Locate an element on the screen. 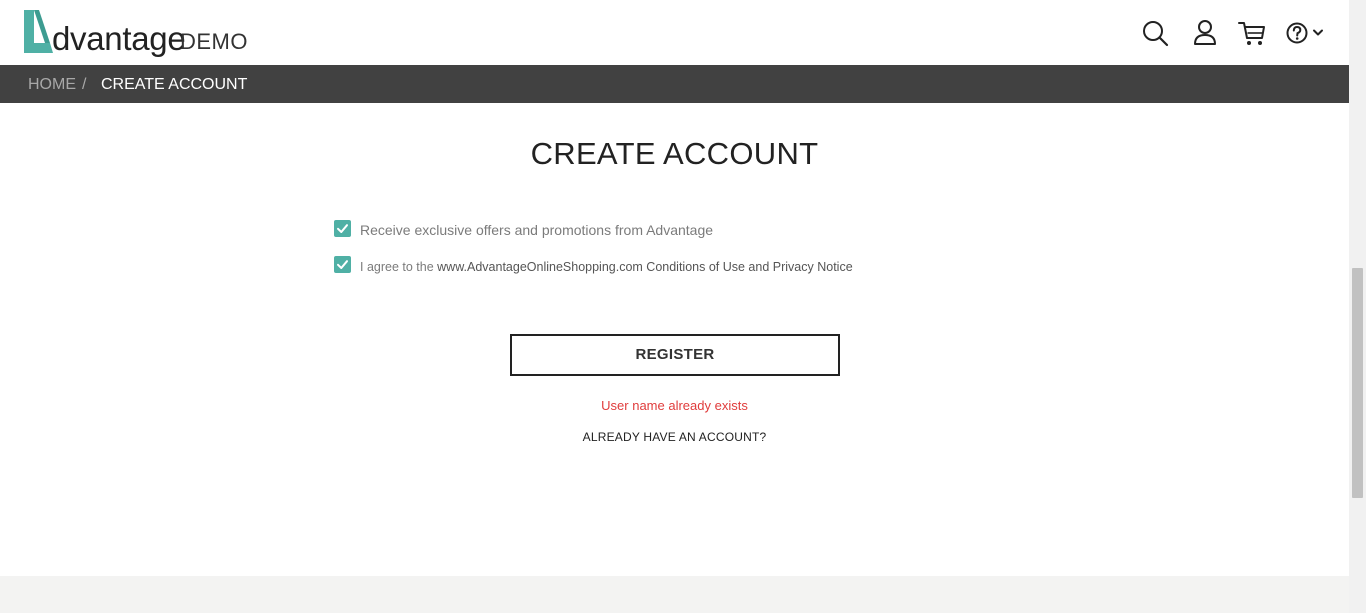 The image size is (1366, 613). logo-demo-text: DEMO is located at coordinates (214, 41).